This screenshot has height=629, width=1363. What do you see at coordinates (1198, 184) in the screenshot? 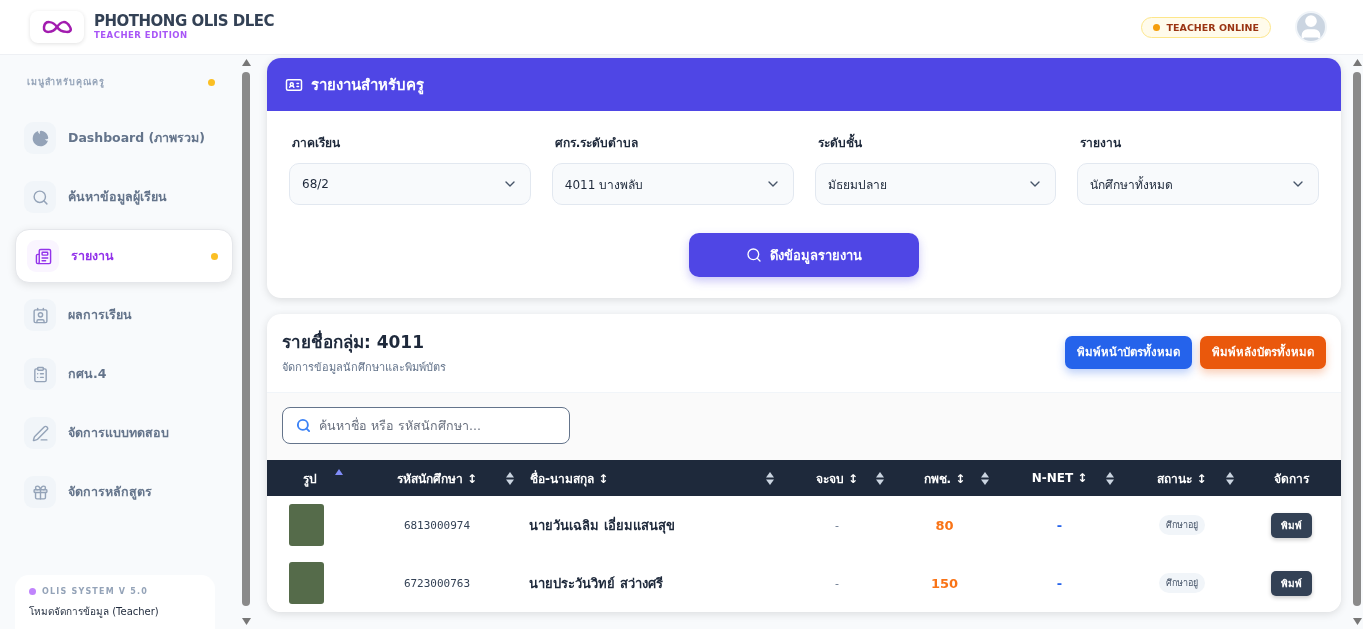
I see `select-field: นักศึกษาทั้งหมด` at bounding box center [1198, 184].